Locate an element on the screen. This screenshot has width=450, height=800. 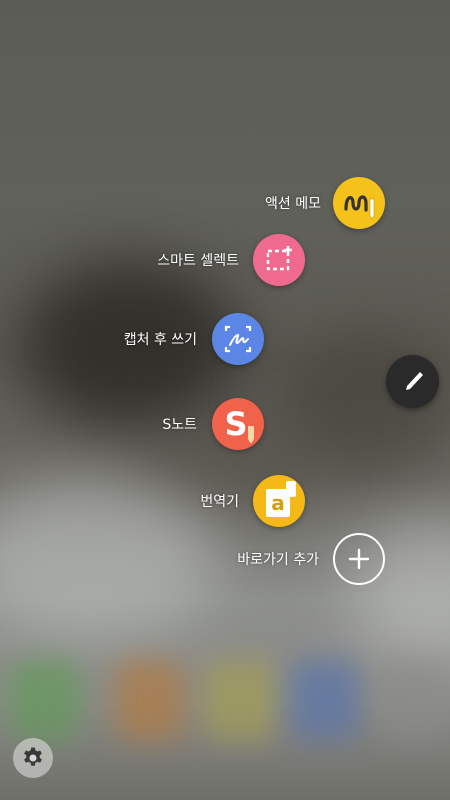
menu-item-screen-write: 캡처 후 쓰기 is located at coordinates (194, 339).